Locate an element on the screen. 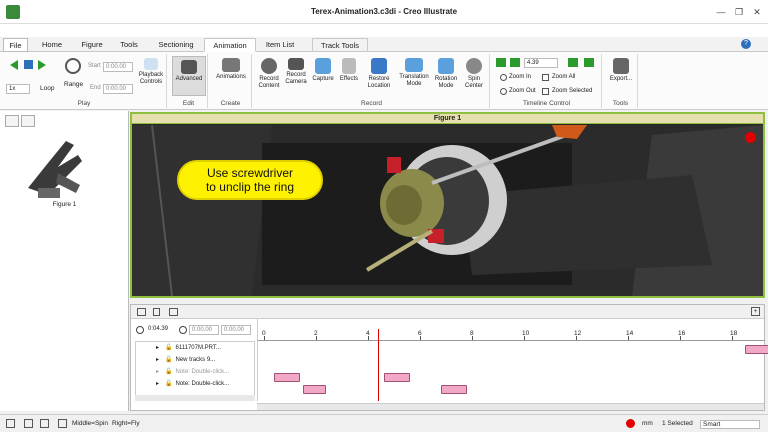 Image resolution: width=768 pixels, height=432 pixels. current-time-input: 0:04.39 is located at coordinates (160, 330).